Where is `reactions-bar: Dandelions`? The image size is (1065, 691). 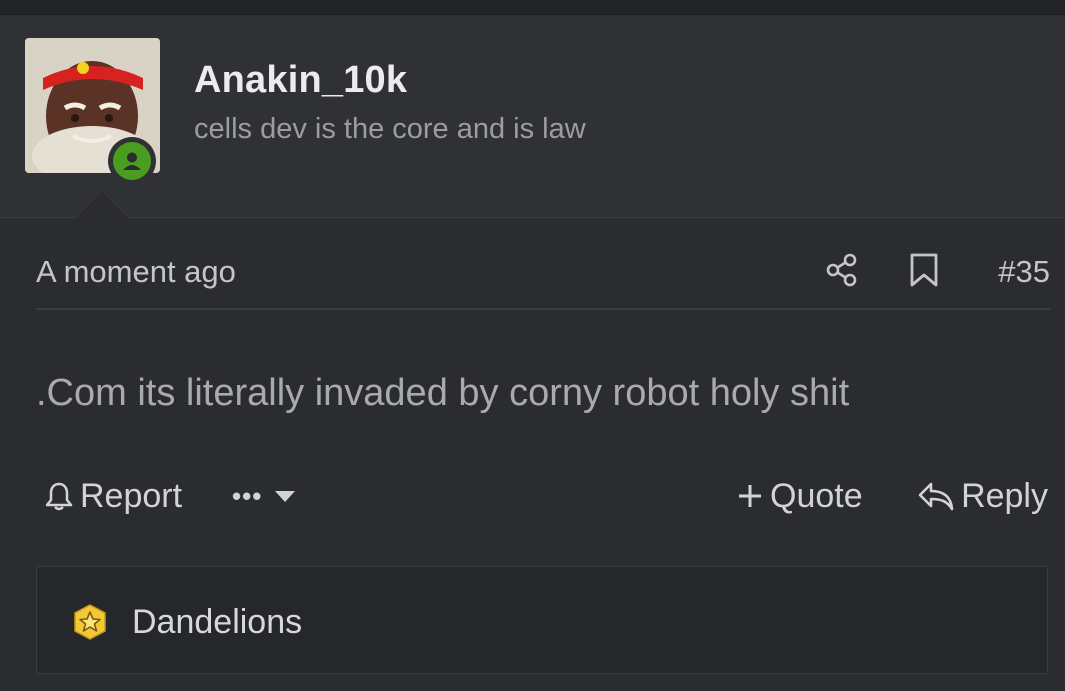
reactions-bar: Dandelions is located at coordinates (542, 620).